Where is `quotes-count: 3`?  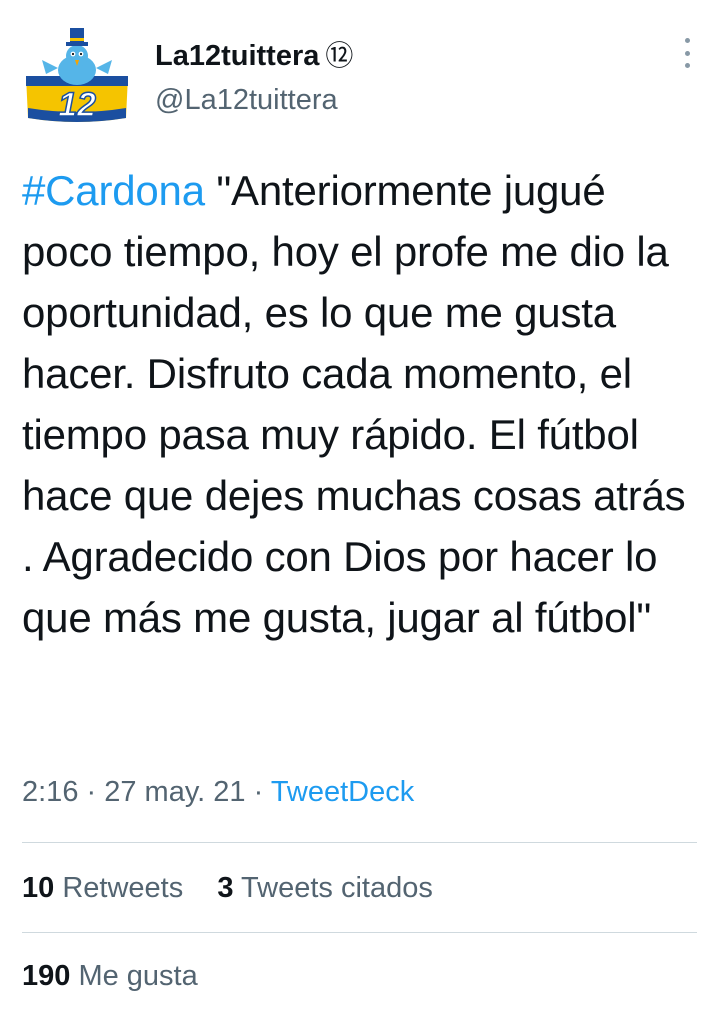 quotes-count: 3 is located at coordinates (225, 888).